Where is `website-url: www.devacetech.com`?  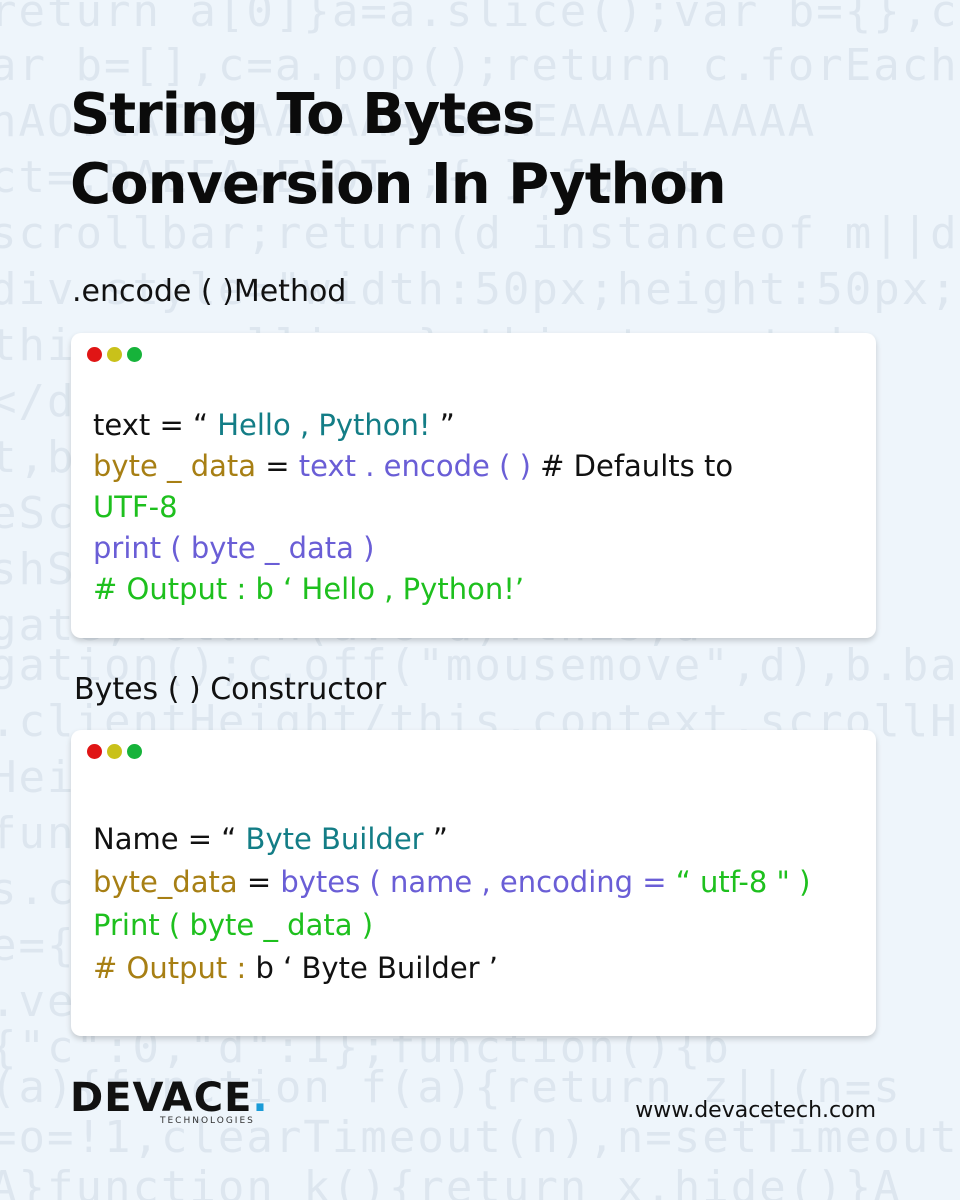 website-url: www.devacetech.com is located at coordinates (755, 1110).